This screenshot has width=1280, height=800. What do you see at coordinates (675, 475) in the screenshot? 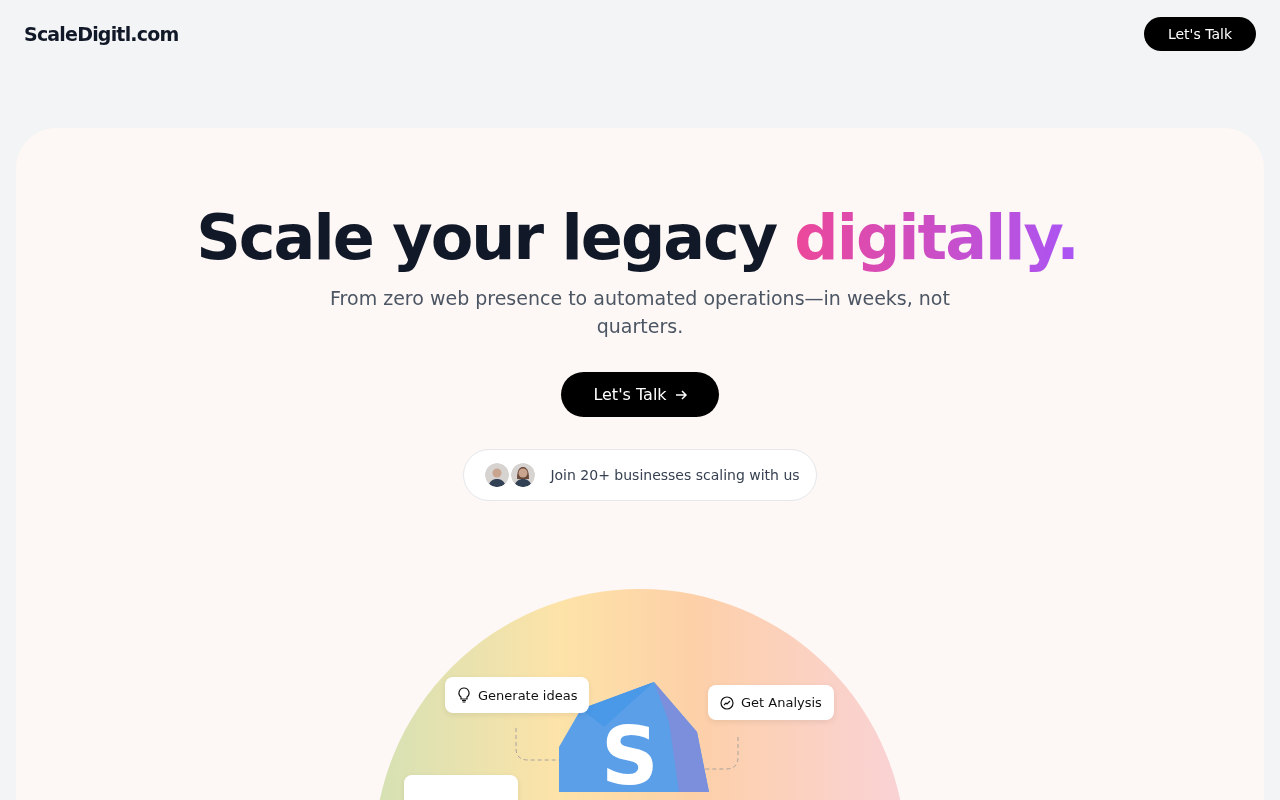
I see `social-proof-text: Join 20+ businesses scaling with us` at bounding box center [675, 475].